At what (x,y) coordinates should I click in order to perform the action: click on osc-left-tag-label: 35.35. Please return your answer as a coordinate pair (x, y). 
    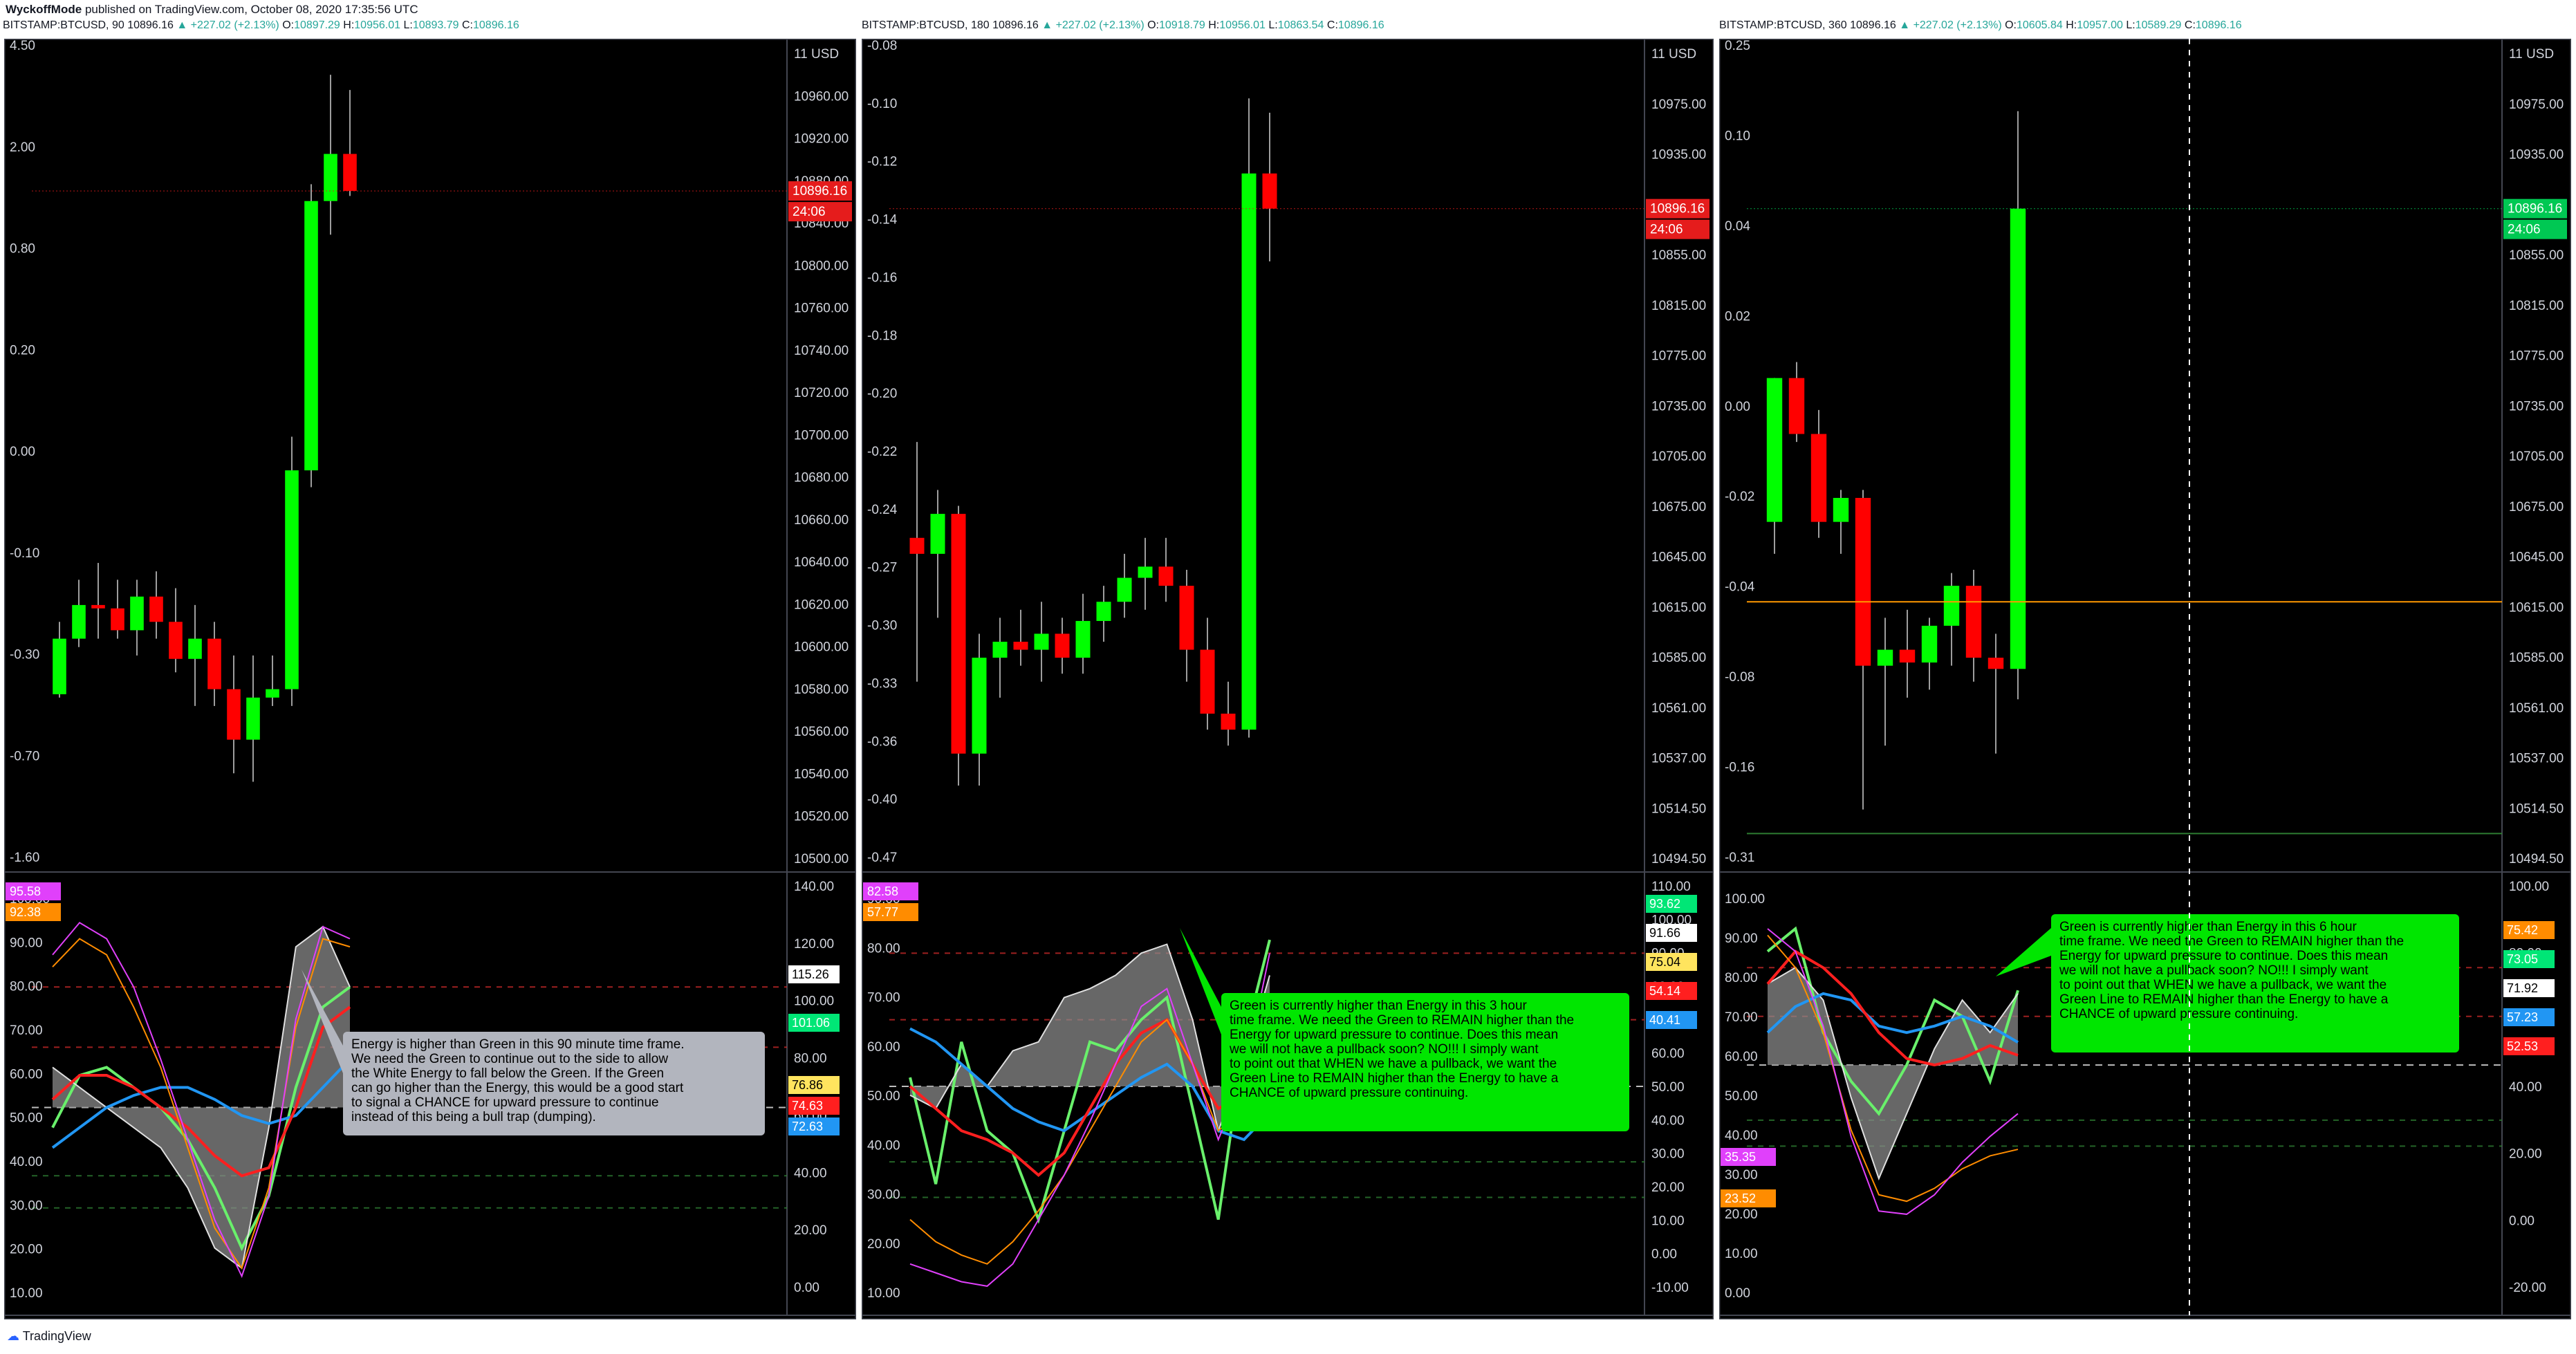
    Looking at the image, I should click on (1741, 1157).